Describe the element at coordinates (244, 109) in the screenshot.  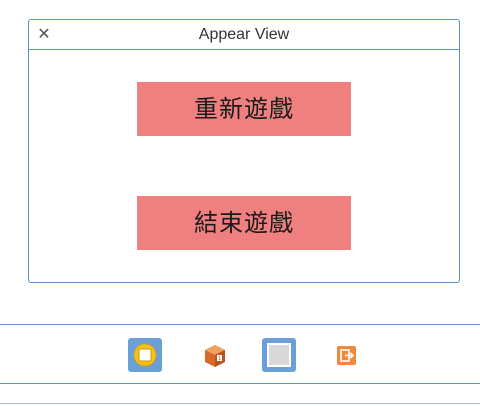
I see `restart-game-button: 重新遊戲` at that location.